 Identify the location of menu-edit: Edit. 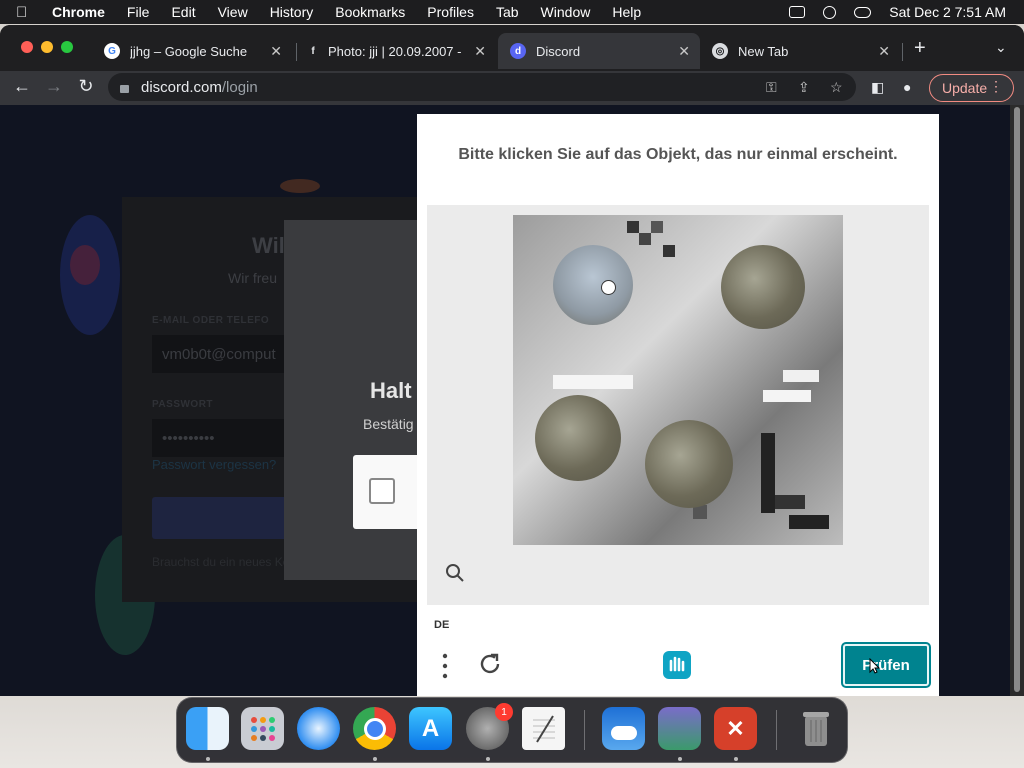
(183, 12).